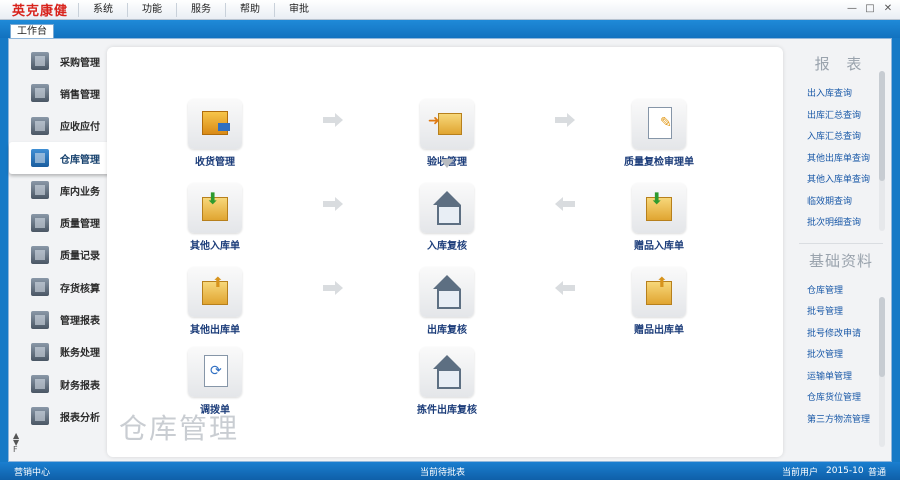 This screenshot has height=480, width=900. What do you see at coordinates (842, 335) in the screenshot?
I see `basic-link: 批号修改申请` at bounding box center [842, 335].